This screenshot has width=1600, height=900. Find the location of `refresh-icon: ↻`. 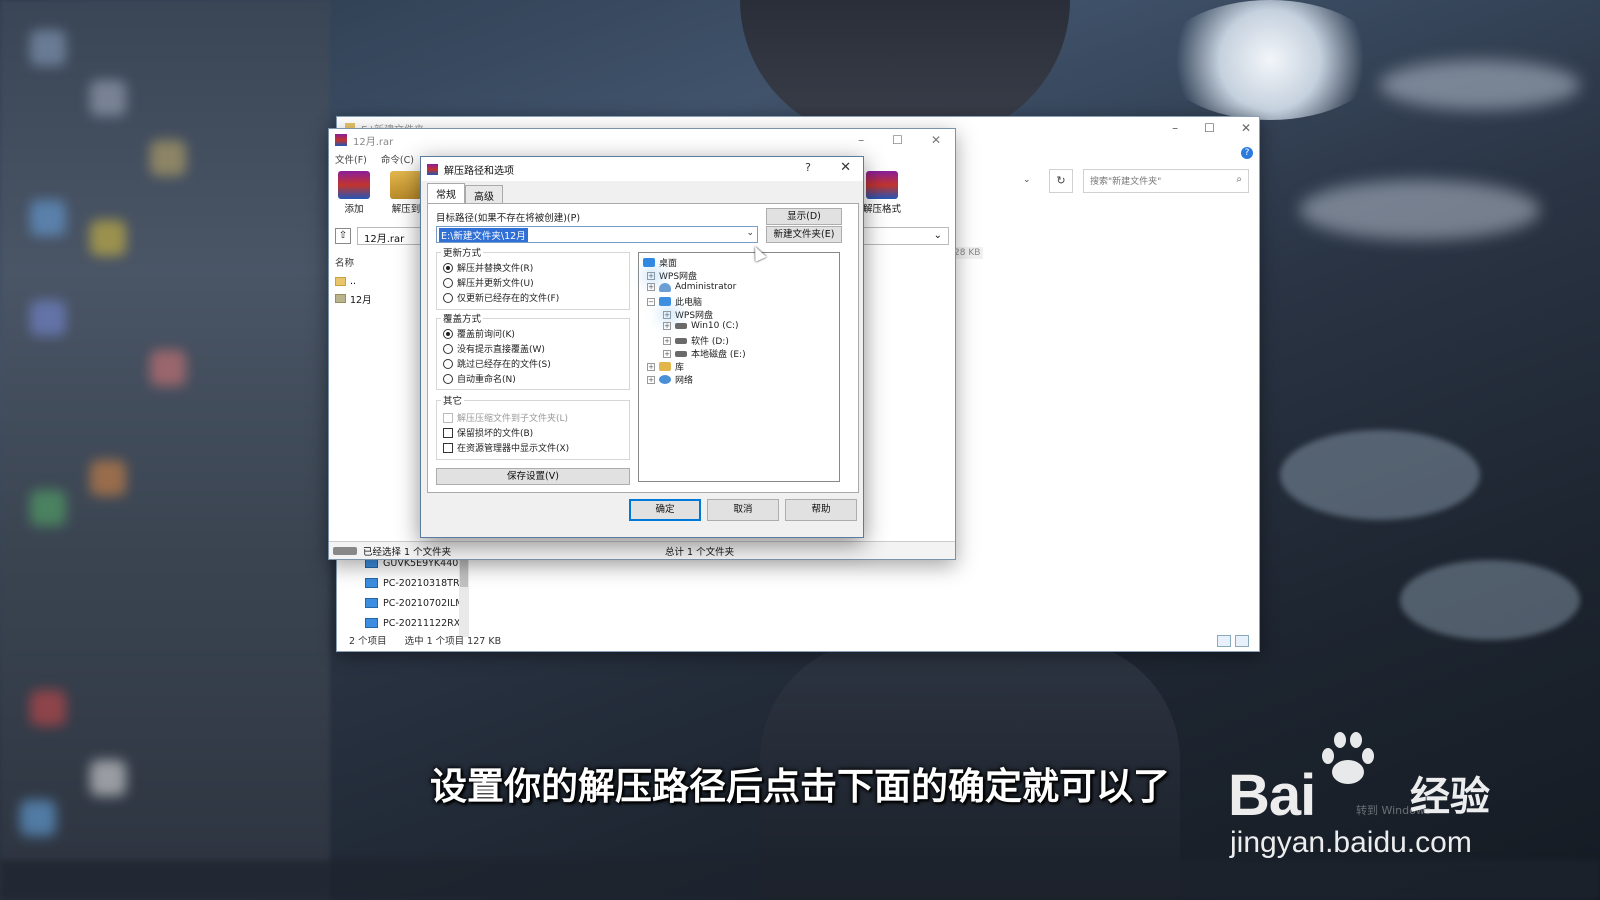

refresh-icon: ↻ is located at coordinates (1061, 181).